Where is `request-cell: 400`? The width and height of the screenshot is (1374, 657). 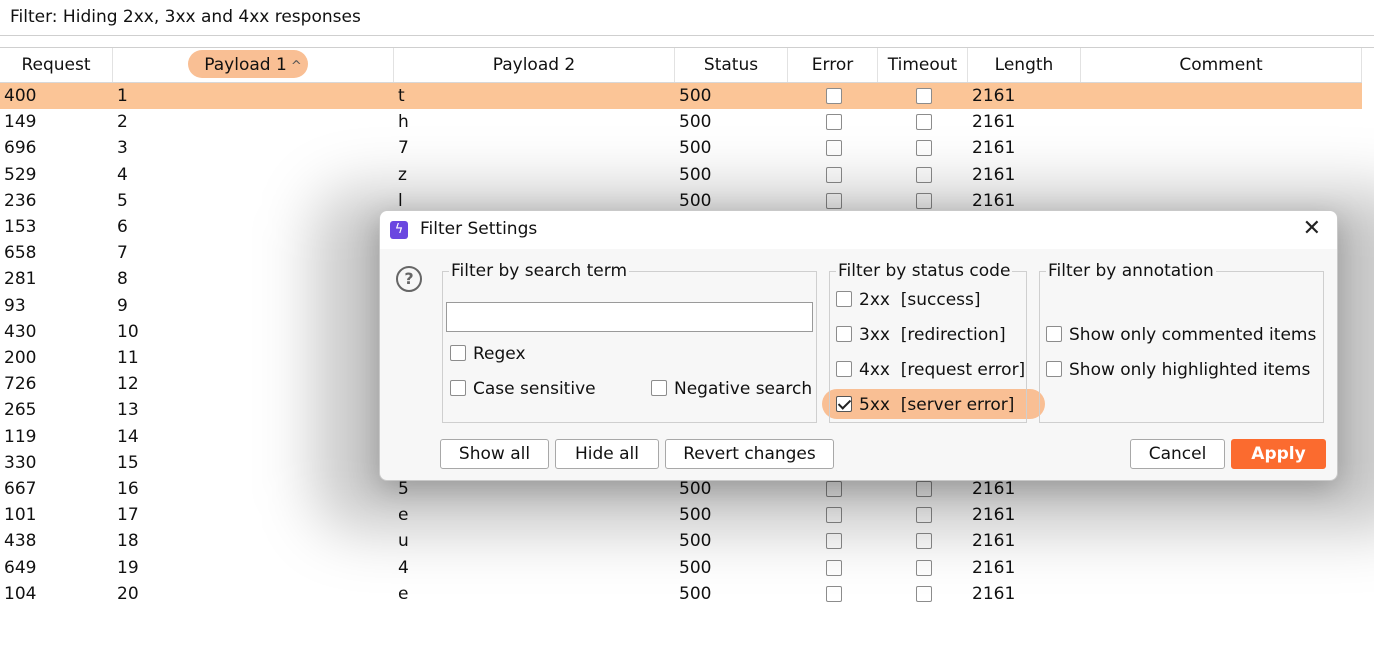
request-cell: 400 is located at coordinates (20, 96).